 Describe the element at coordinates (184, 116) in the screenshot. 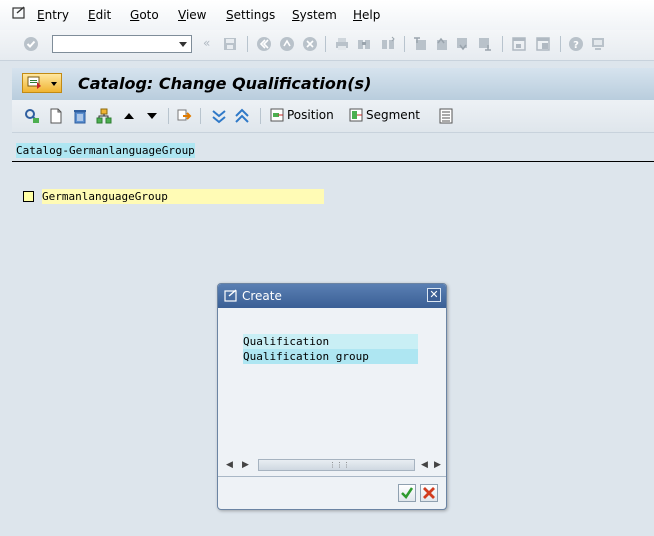

I see `reassign-icon` at that location.